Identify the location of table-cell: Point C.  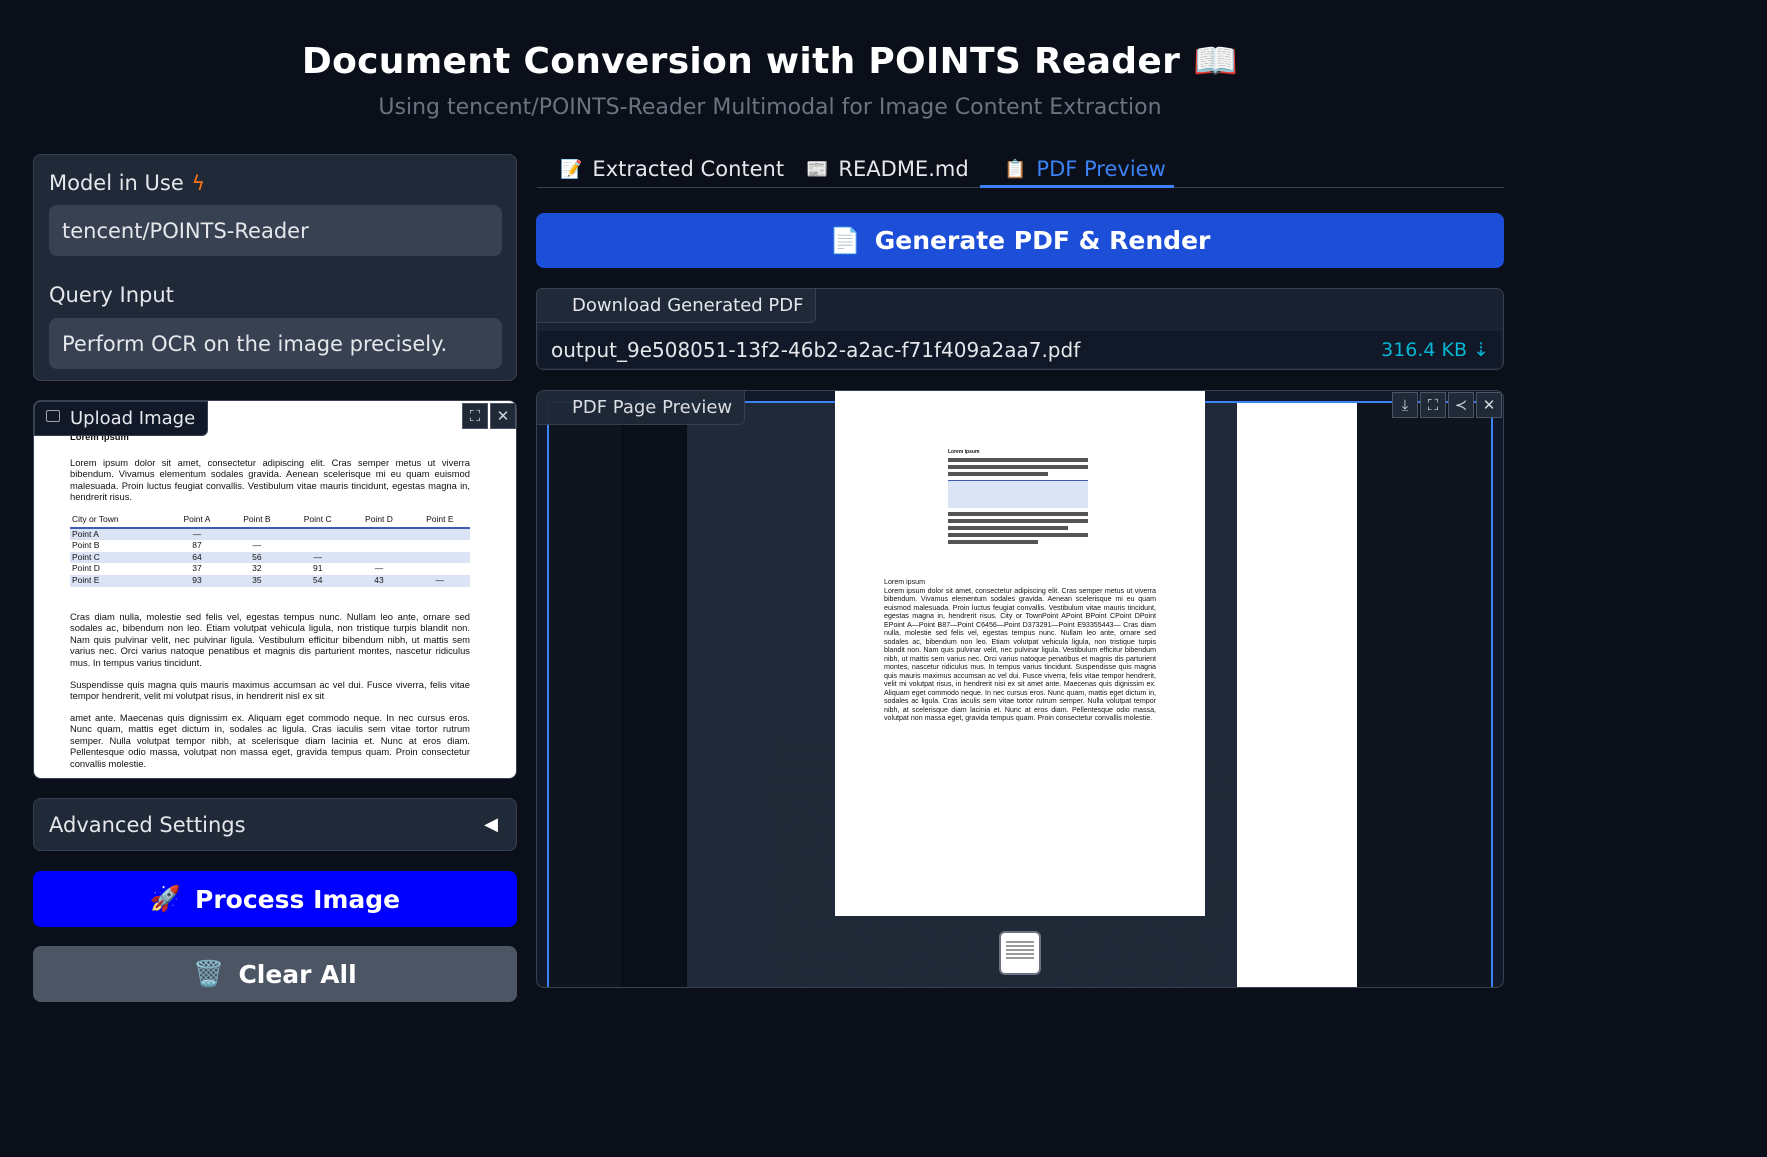
(86, 556).